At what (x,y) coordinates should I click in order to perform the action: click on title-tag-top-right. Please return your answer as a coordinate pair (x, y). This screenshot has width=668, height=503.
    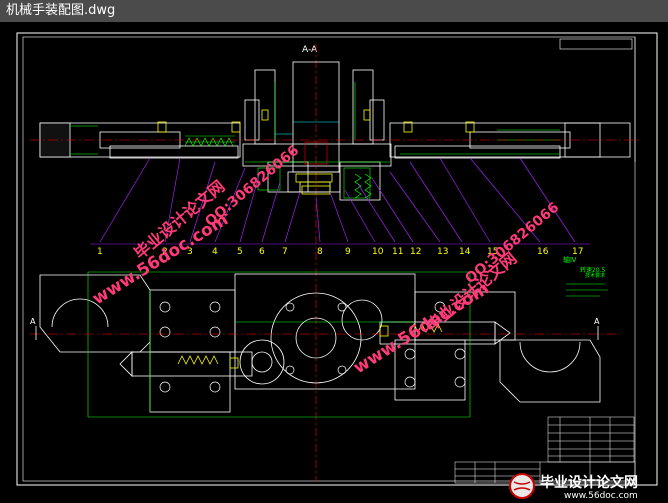
    Looking at the image, I should click on (596, 44).